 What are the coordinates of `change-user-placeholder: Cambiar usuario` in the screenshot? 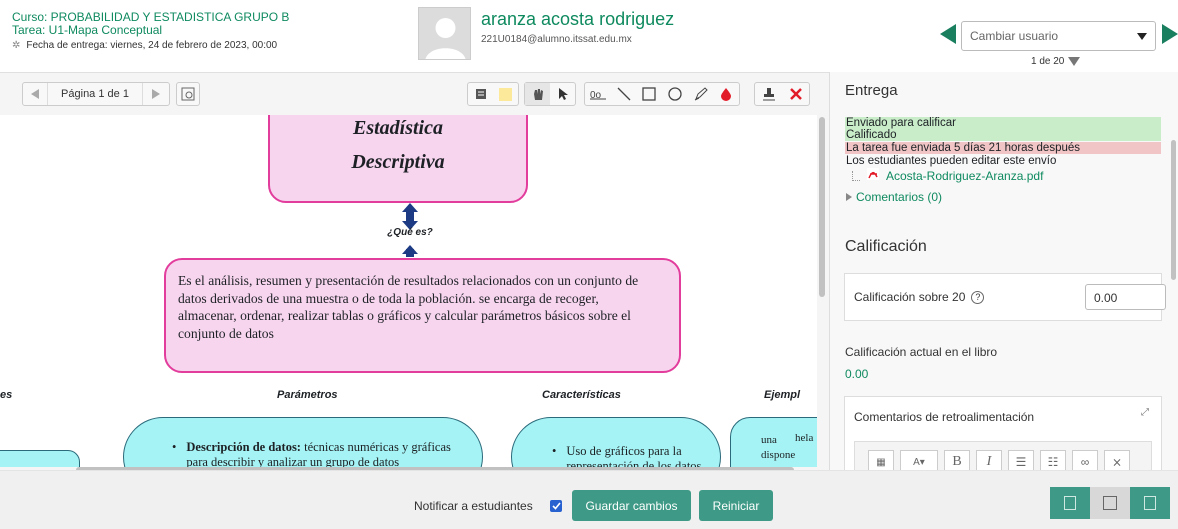 It's located at (1014, 36).